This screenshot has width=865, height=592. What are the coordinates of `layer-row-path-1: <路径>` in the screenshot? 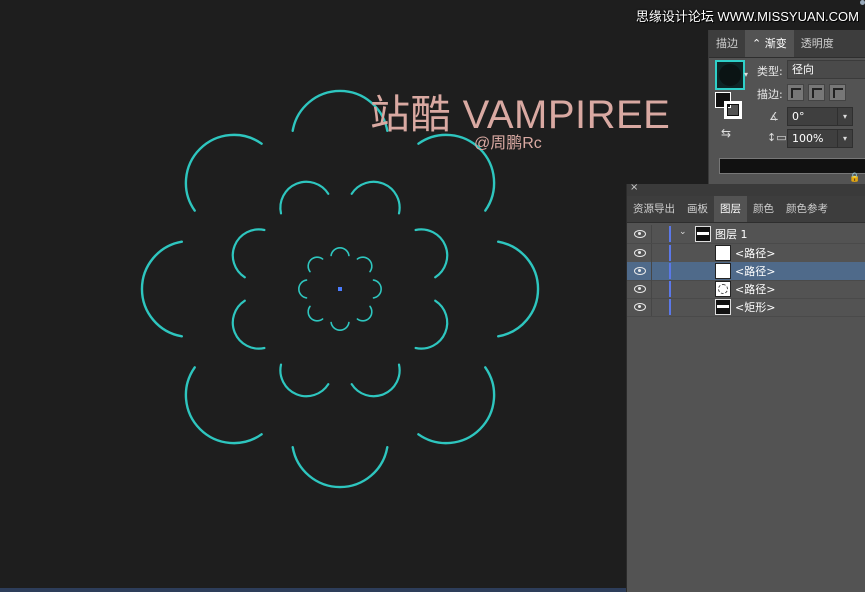 It's located at (746, 253).